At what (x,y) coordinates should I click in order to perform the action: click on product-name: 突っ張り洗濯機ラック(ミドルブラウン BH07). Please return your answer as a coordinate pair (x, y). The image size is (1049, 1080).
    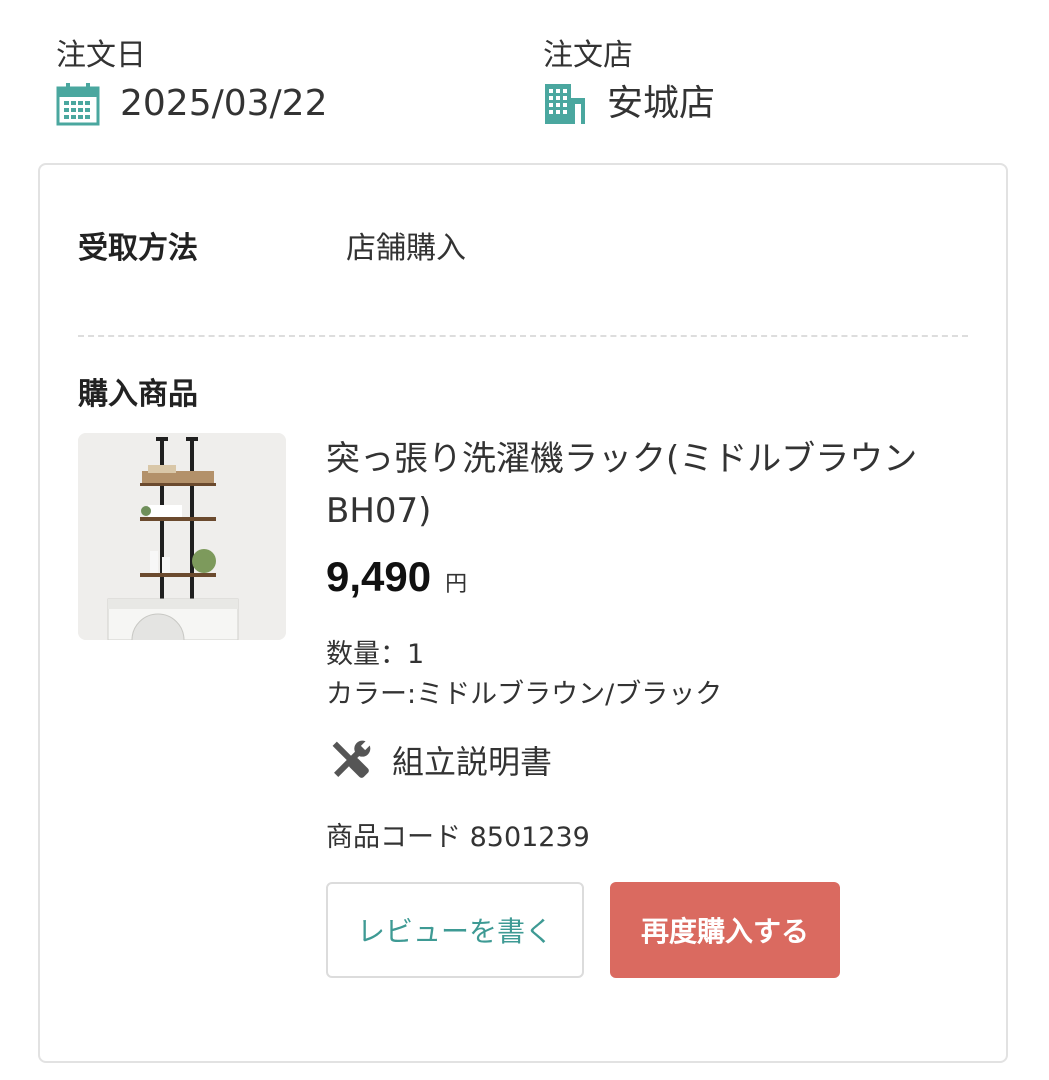
    Looking at the image, I should click on (646, 485).